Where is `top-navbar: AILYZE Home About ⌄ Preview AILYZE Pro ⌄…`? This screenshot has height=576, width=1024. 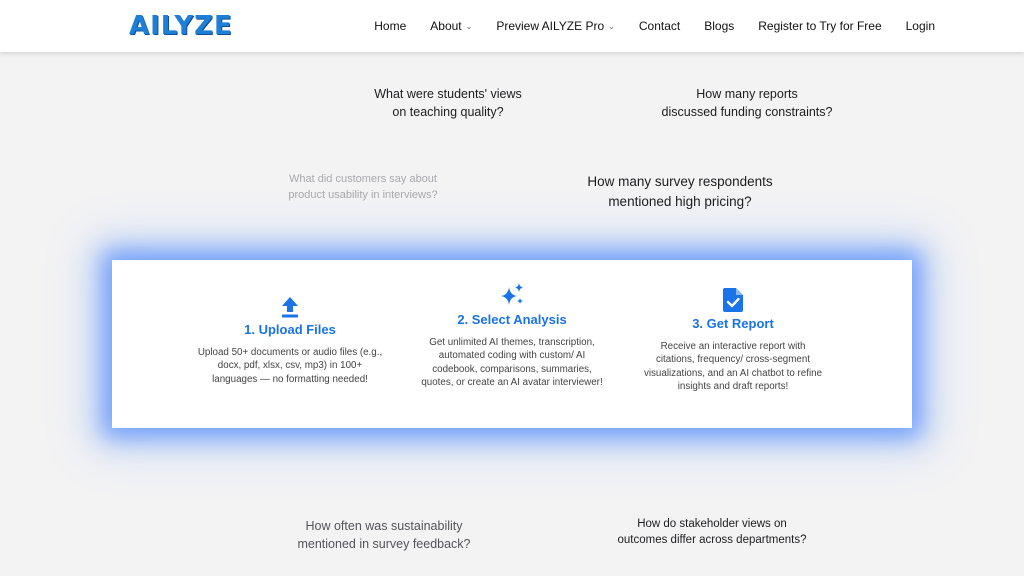 top-navbar: AILYZE Home About ⌄ Preview AILYZE Pro ⌄… is located at coordinates (512, 26).